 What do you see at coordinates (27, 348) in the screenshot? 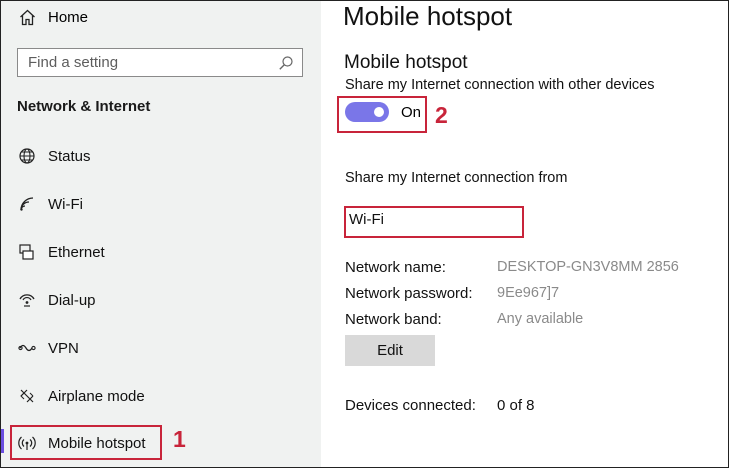
I see `vpn-icon` at bounding box center [27, 348].